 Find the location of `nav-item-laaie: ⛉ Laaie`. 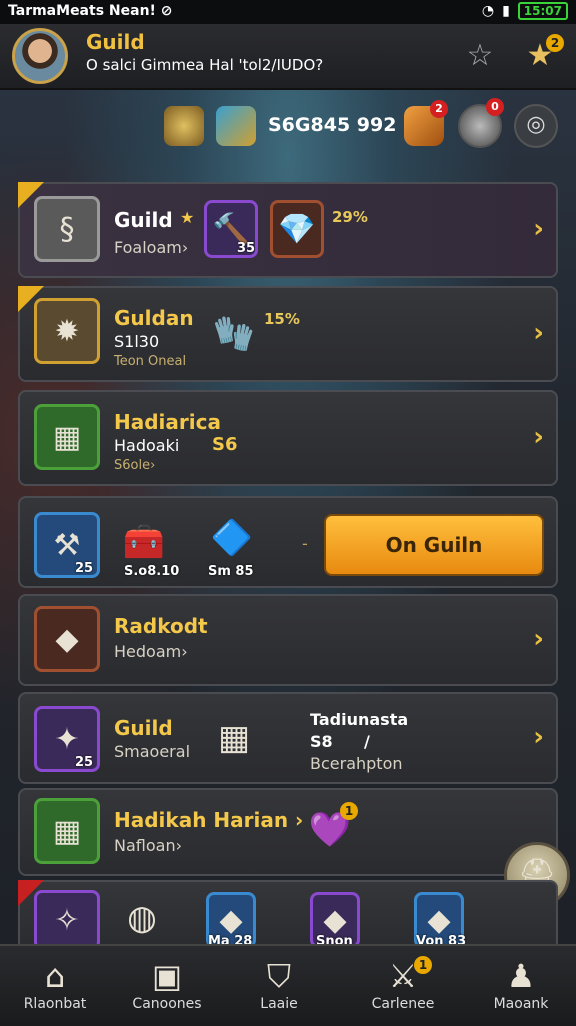

nav-item-laaie: ⛉ Laaie is located at coordinates (279, 986).